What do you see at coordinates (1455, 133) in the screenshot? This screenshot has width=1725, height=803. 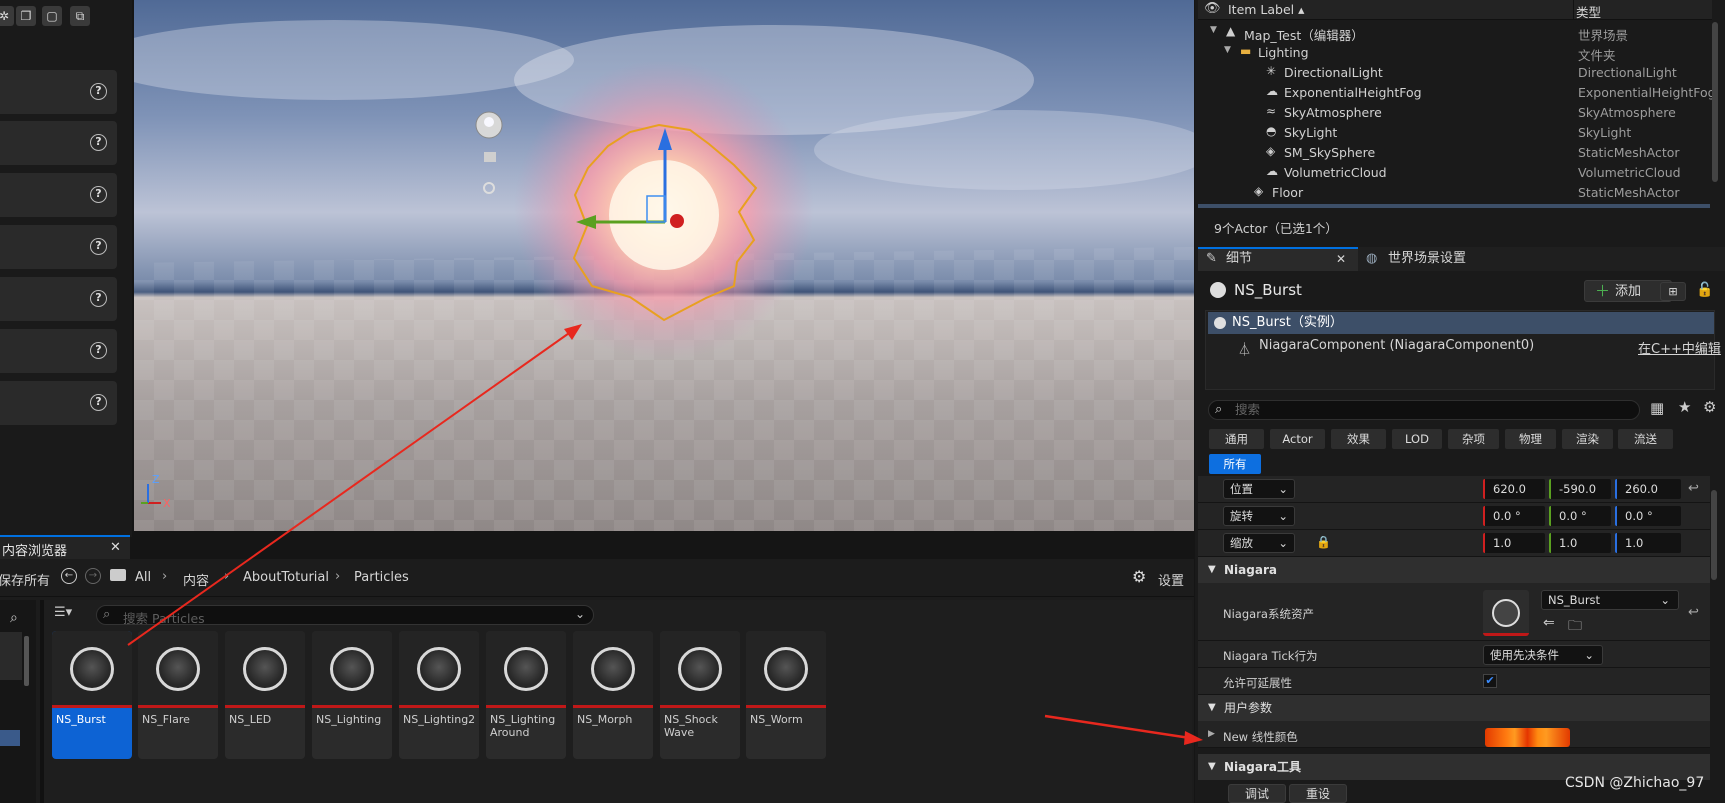 I see `outliner-row: ◓ SkyLight` at bounding box center [1455, 133].